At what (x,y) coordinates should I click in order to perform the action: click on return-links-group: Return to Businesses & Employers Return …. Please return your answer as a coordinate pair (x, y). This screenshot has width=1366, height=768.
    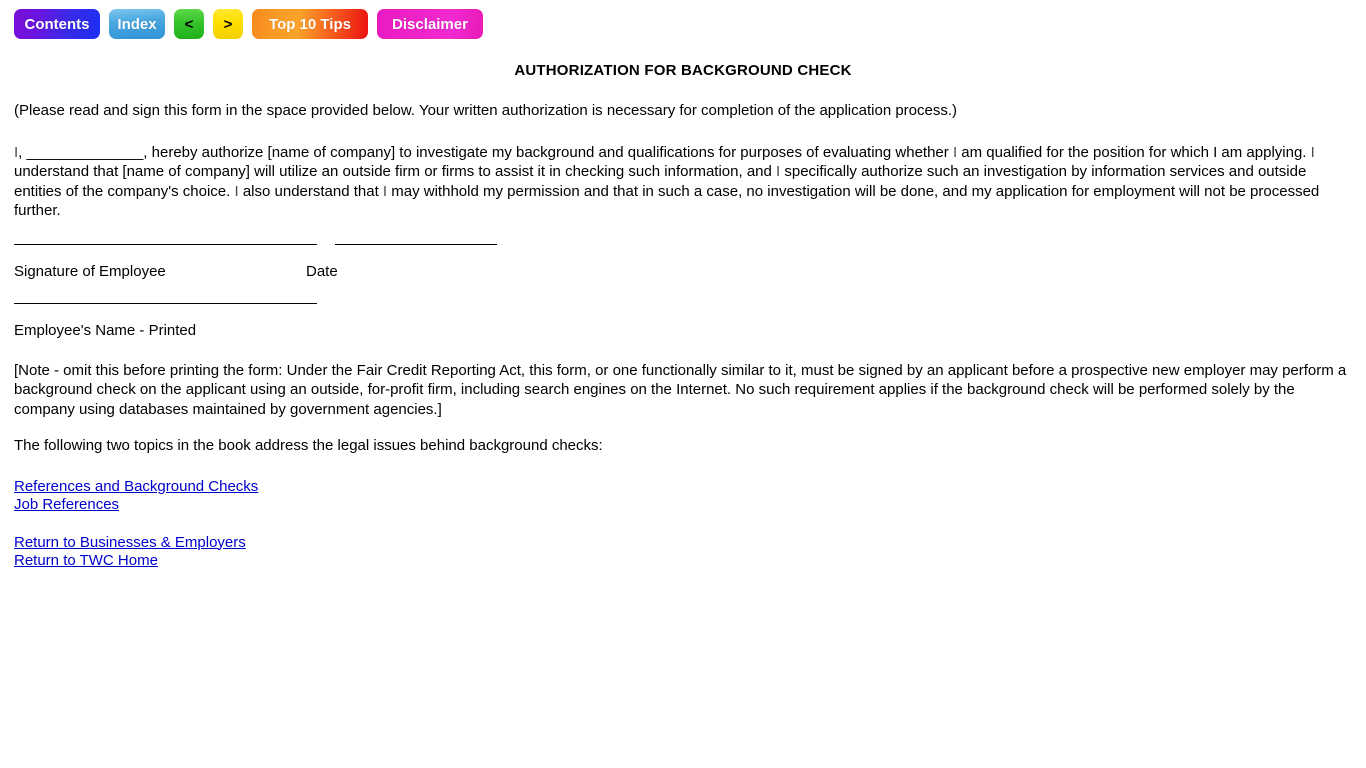
    Looking at the image, I should click on (683, 552).